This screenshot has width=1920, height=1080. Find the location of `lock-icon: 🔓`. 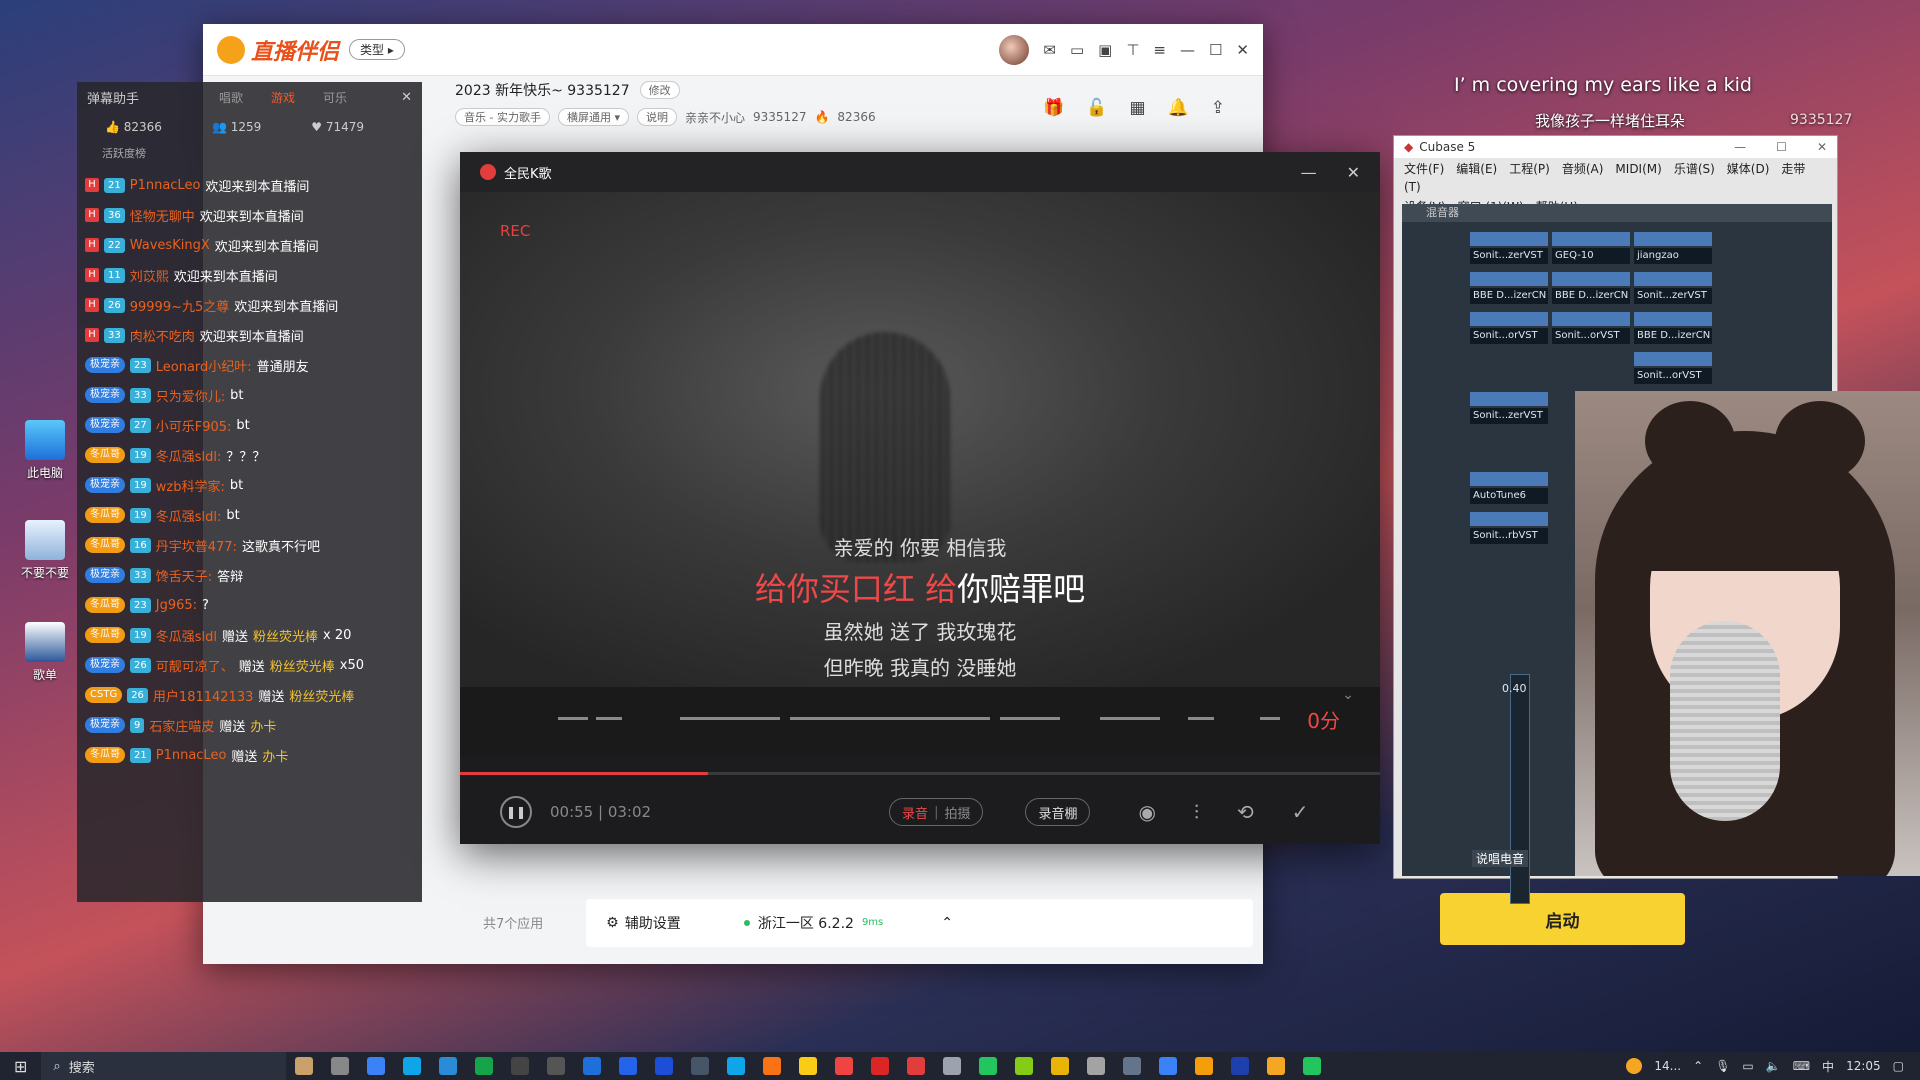

lock-icon: 🔓 is located at coordinates (1096, 108).